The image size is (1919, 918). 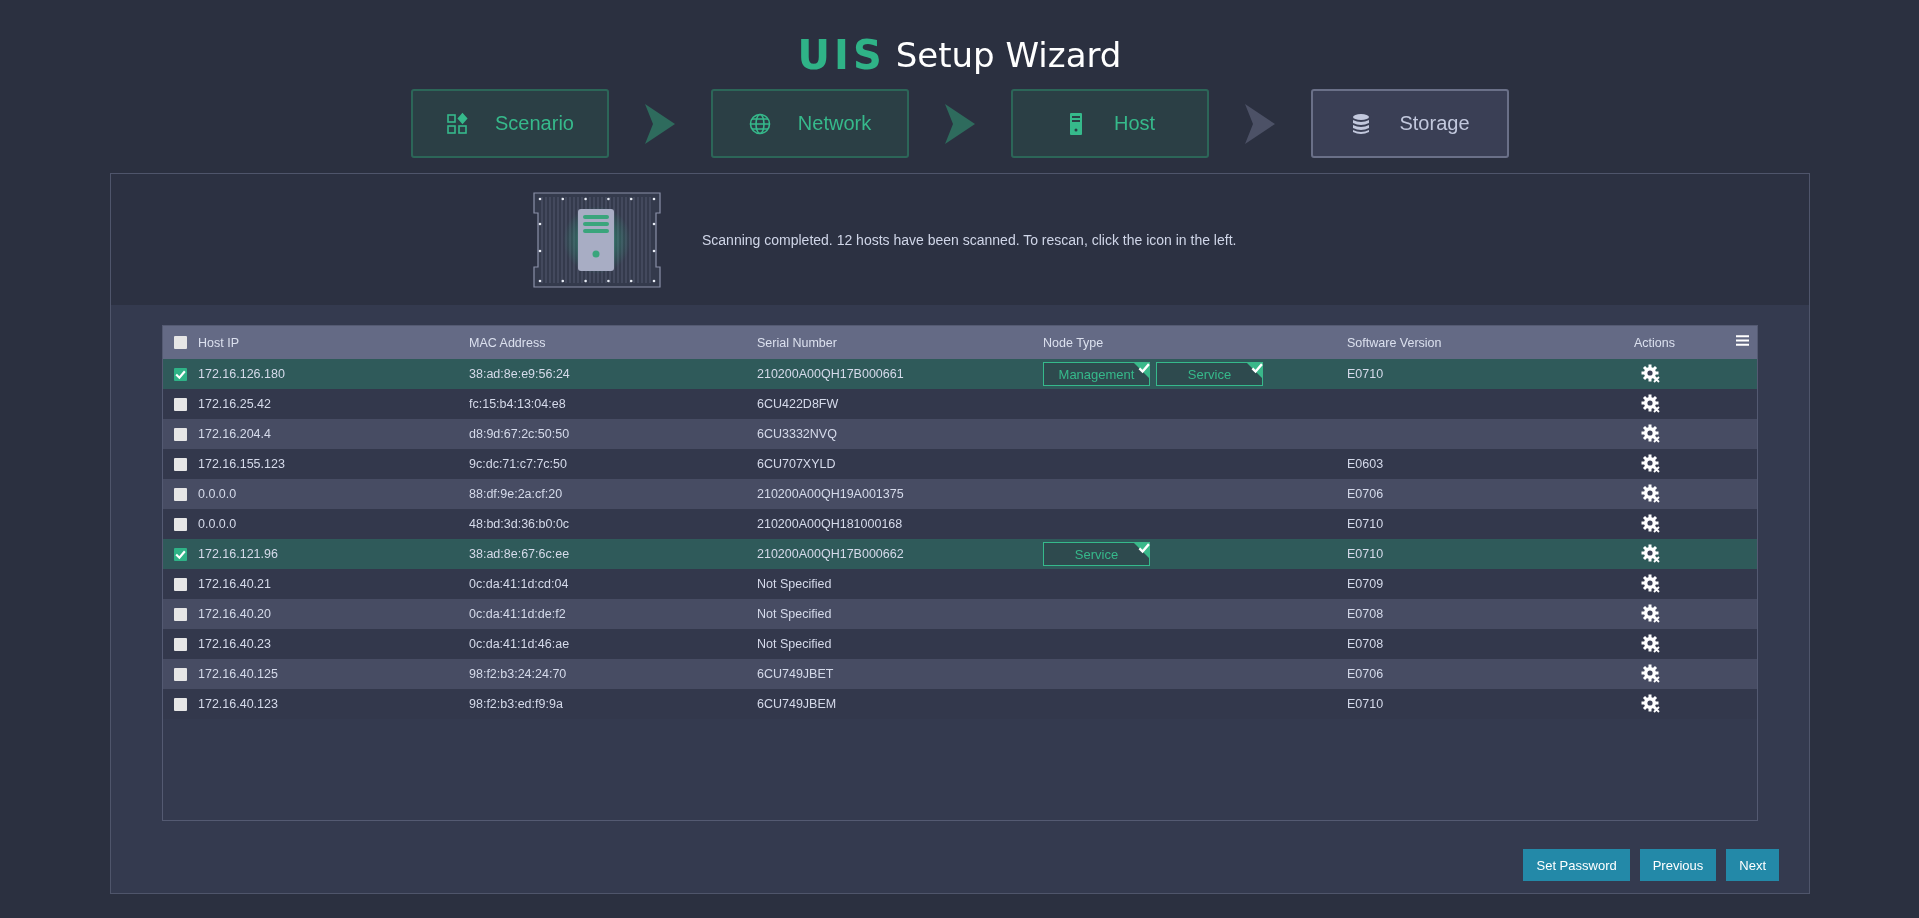 What do you see at coordinates (1654, 342) in the screenshot?
I see `column-header: Actions` at bounding box center [1654, 342].